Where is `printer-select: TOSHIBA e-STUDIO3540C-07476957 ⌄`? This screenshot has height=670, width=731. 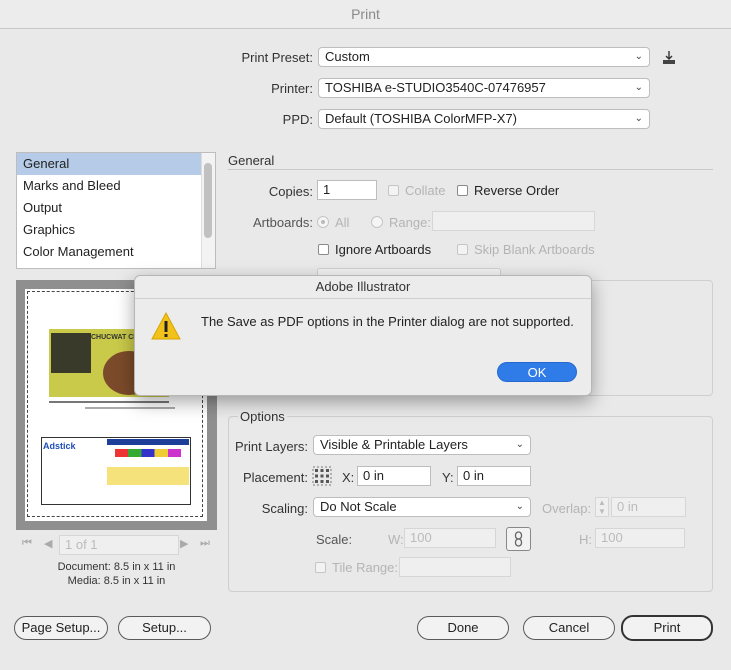
printer-select: TOSHIBA e-STUDIO3540C-07476957 ⌄ is located at coordinates (484, 88).